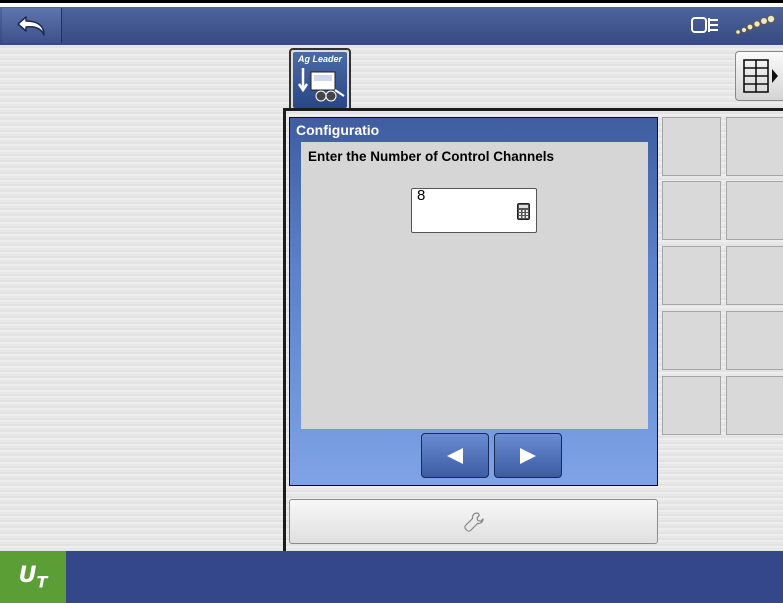  I want to click on ut-logo-text: UT, so click(33, 577).